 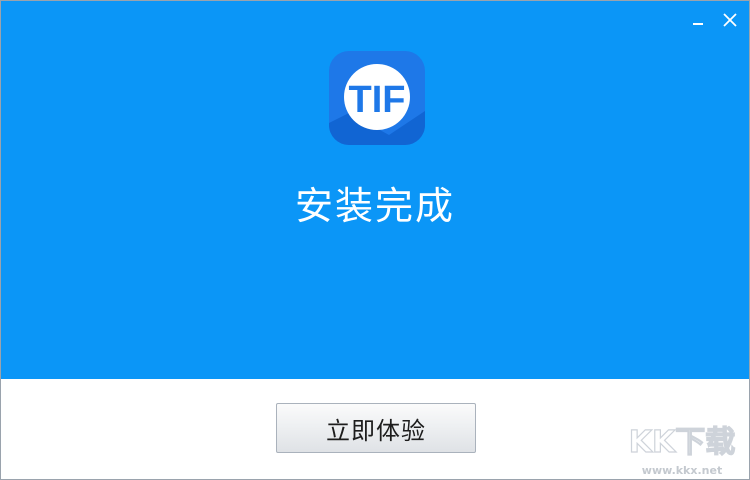 What do you see at coordinates (374, 206) in the screenshot?
I see `page-title: 安装完成` at bounding box center [374, 206].